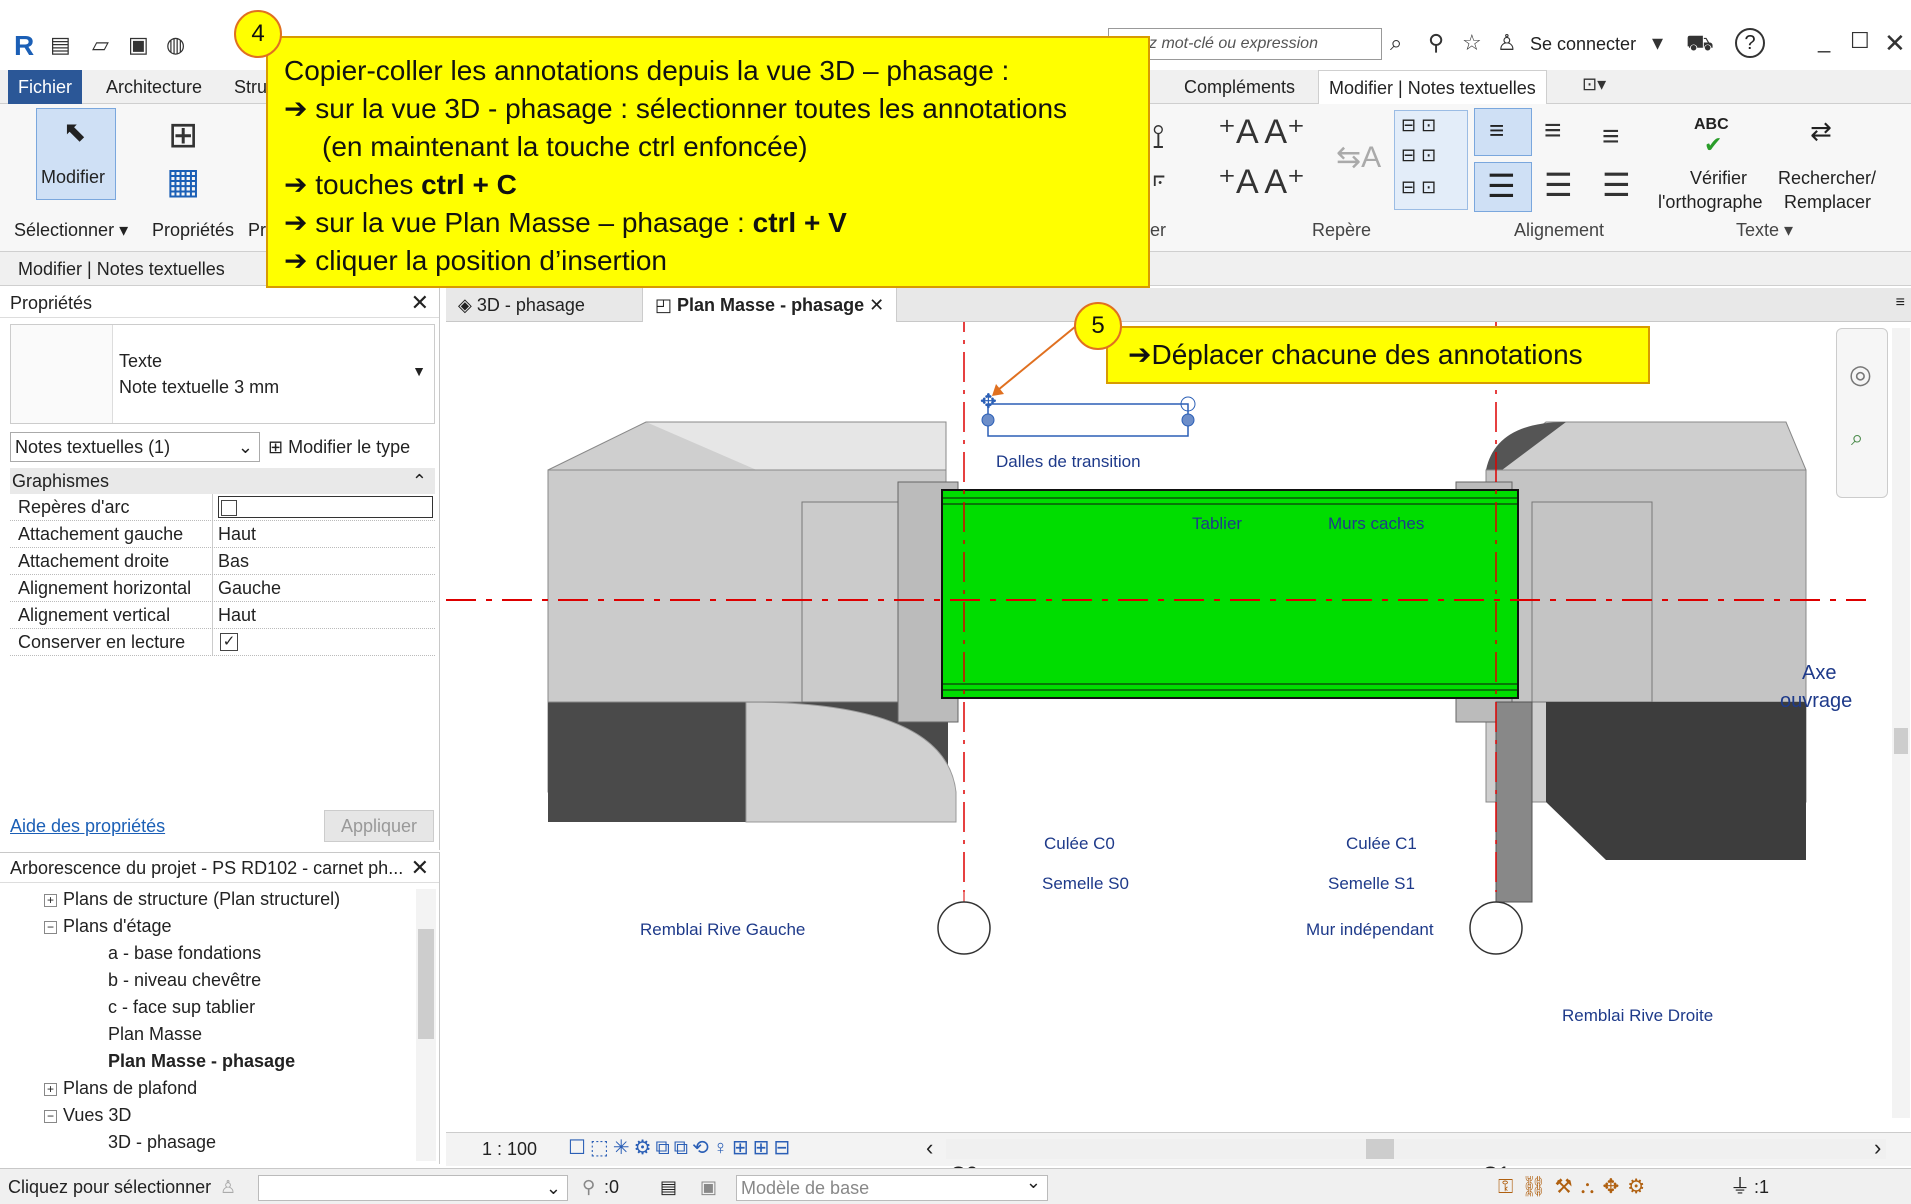 This screenshot has width=1911, height=1204. I want to click on align-center-icon: ☰, so click(1558, 185).